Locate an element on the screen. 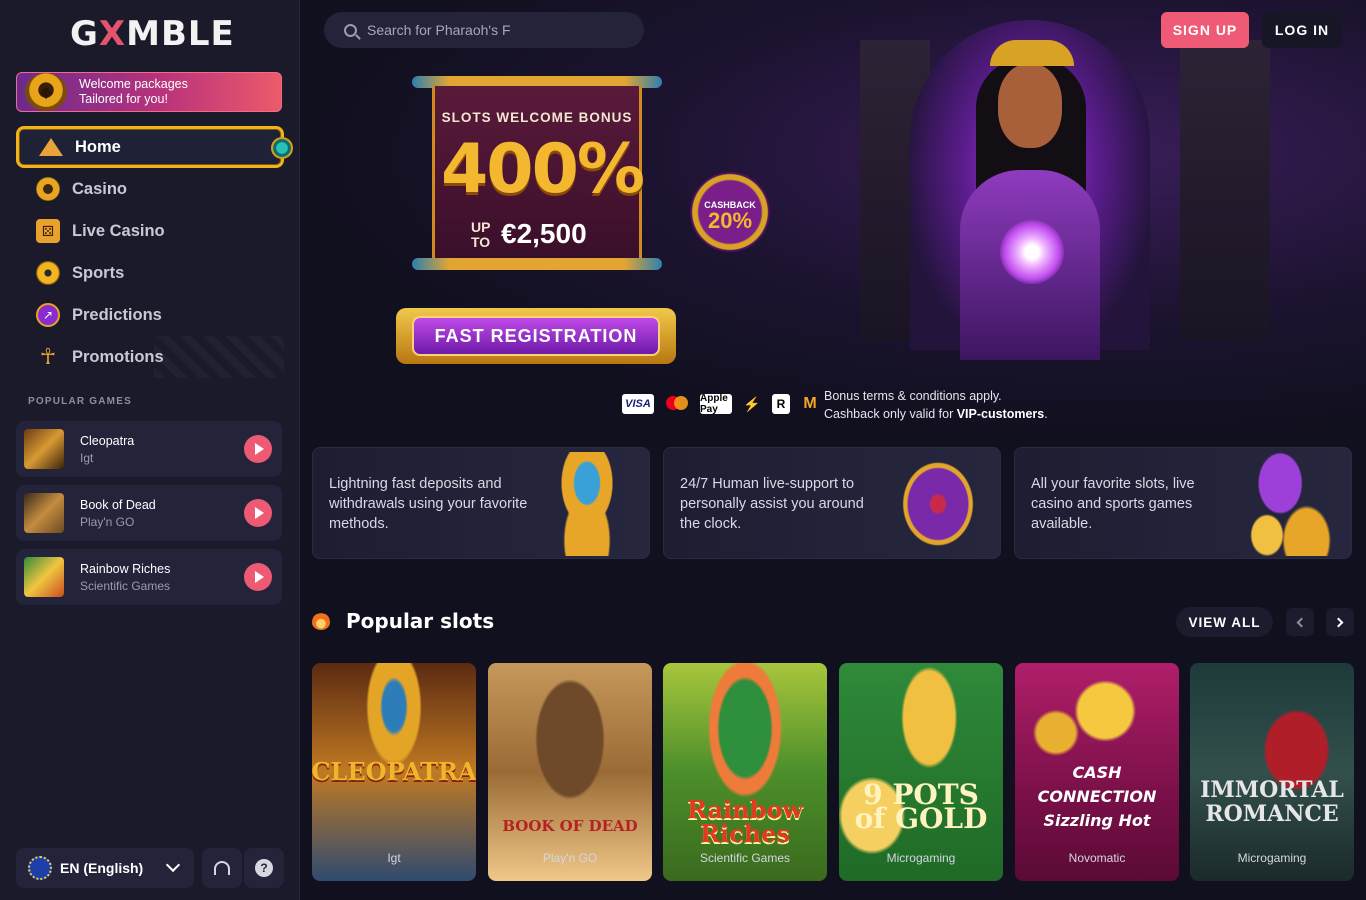 Image resolution: width=1366 pixels, height=900 pixels. instant-pay-icon: ⚡ is located at coordinates (752, 403).